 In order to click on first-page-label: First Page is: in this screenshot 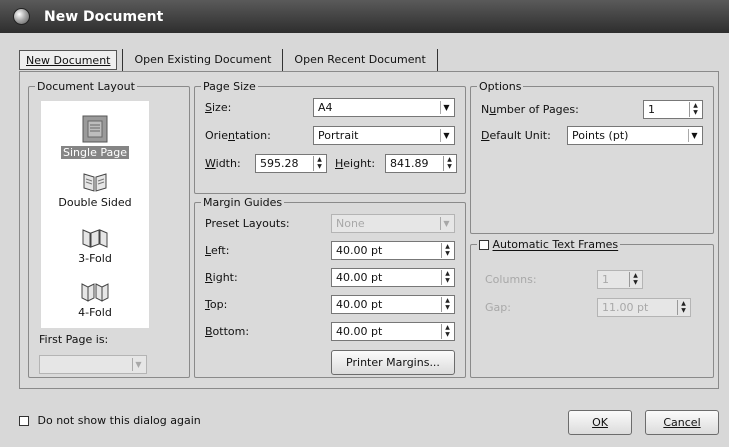, I will do `click(74, 339)`.